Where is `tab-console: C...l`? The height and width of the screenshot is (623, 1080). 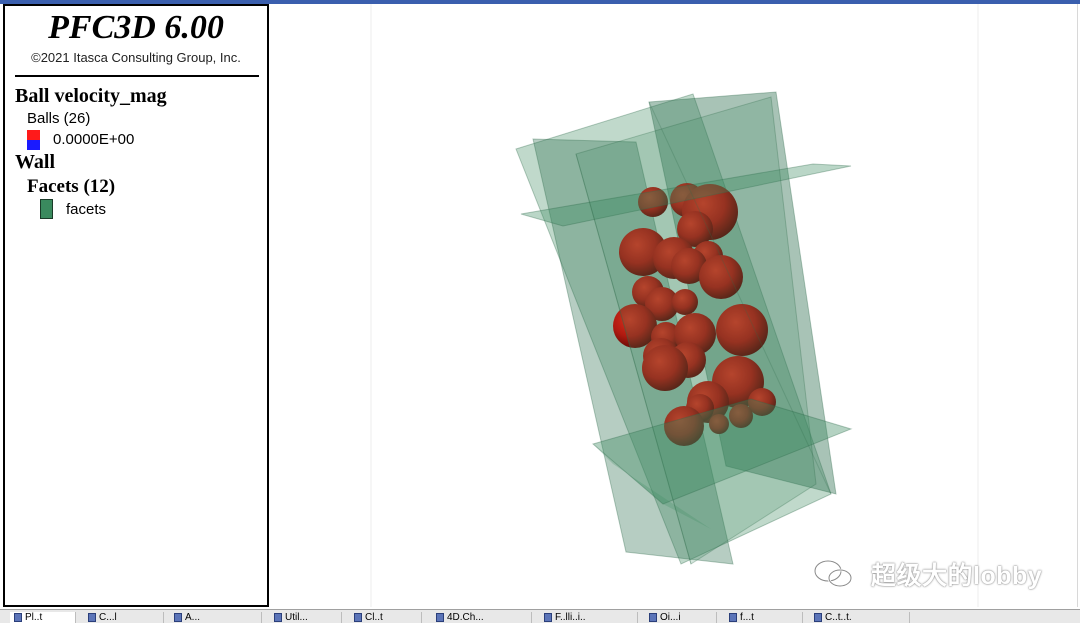 tab-console: C...l is located at coordinates (124, 617).